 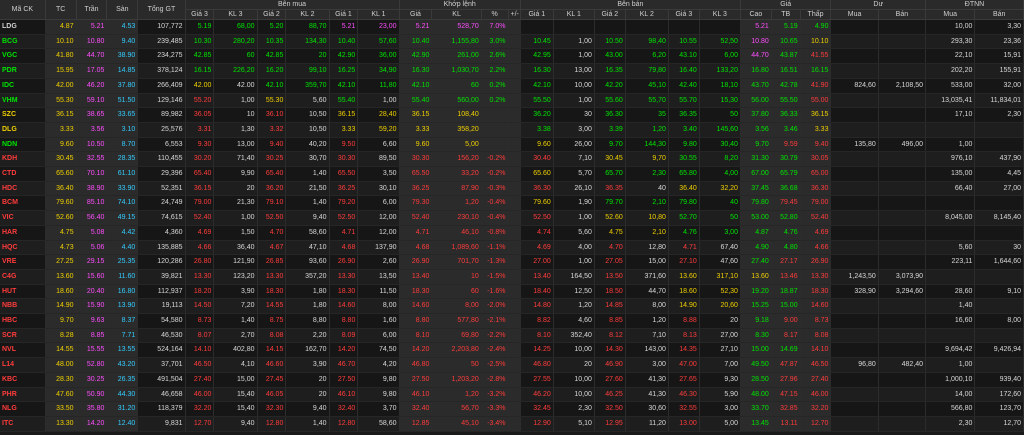 What do you see at coordinates (537, 14) in the screenshot?
I see `col-ask-0: Giá 1` at bounding box center [537, 14].